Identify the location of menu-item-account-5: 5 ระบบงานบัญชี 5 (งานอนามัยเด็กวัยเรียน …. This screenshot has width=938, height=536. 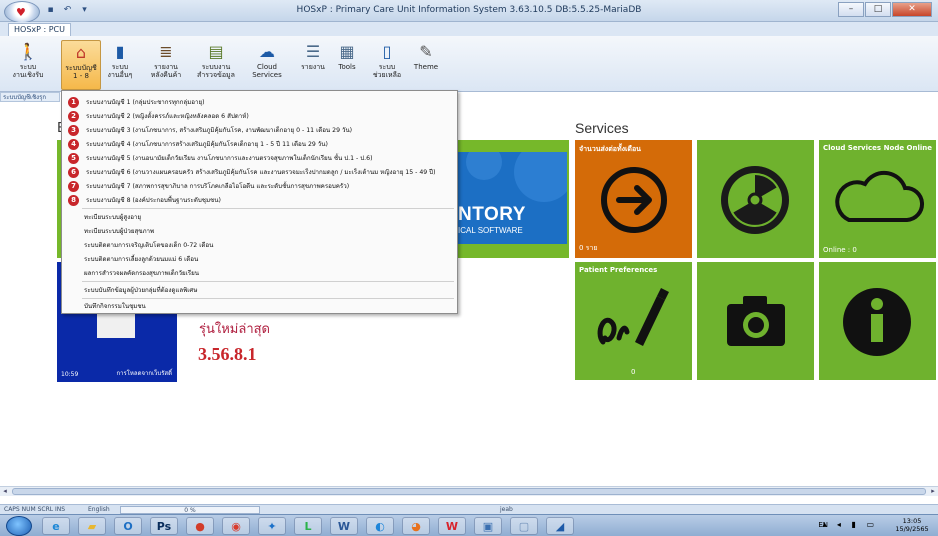
(259, 158).